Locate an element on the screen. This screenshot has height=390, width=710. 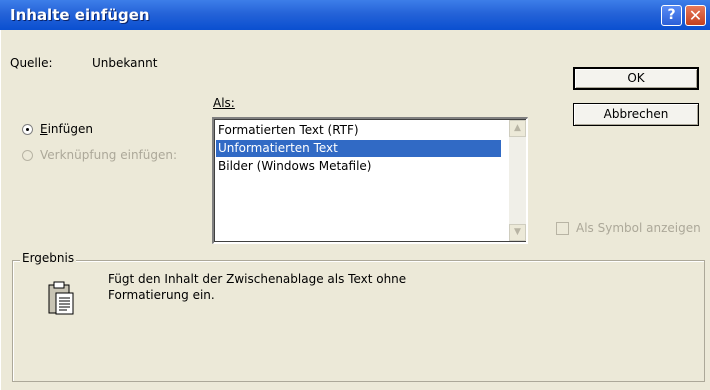
as-label: Als: is located at coordinates (224, 103).